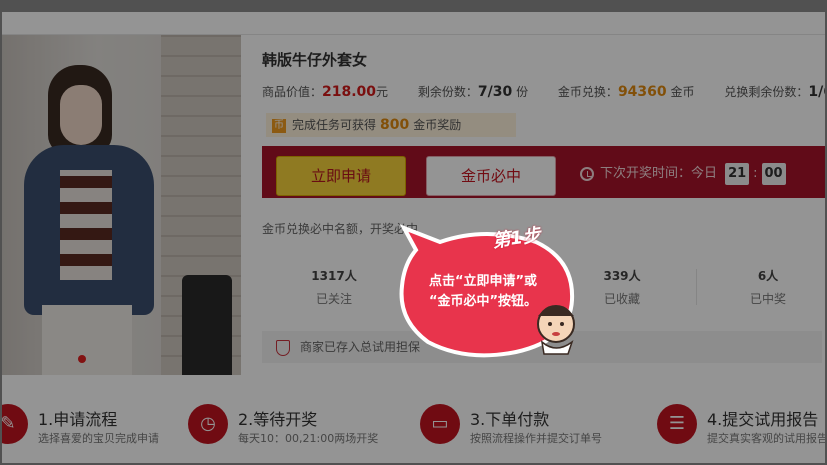  Describe the element at coordinates (495, 92) in the screenshot. I see `remaining-value: 7/30` at that location.